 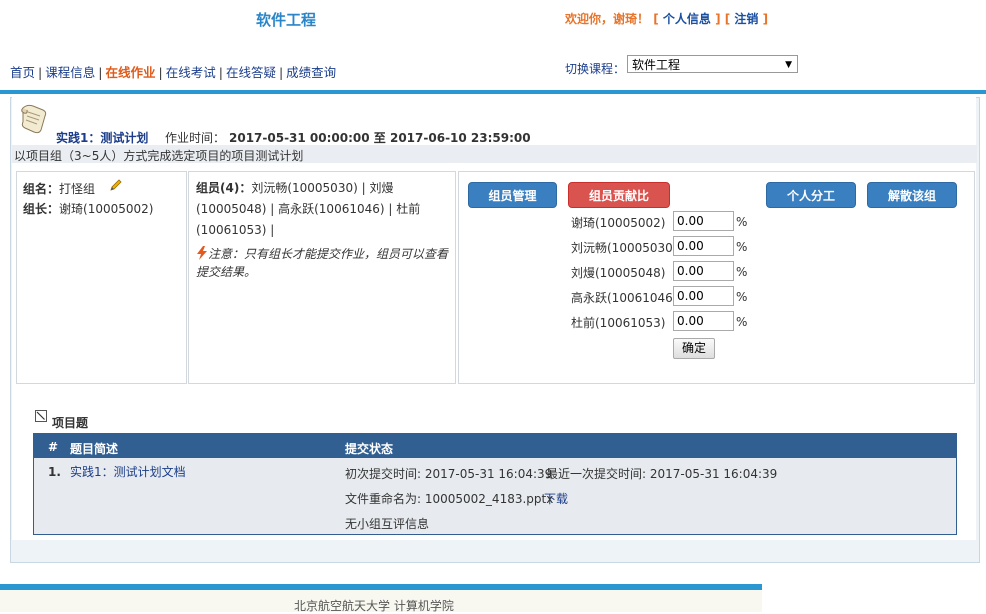 What do you see at coordinates (618, 273) in the screenshot?
I see `contribution-member-name: 刘熳(10005048)` at bounding box center [618, 273].